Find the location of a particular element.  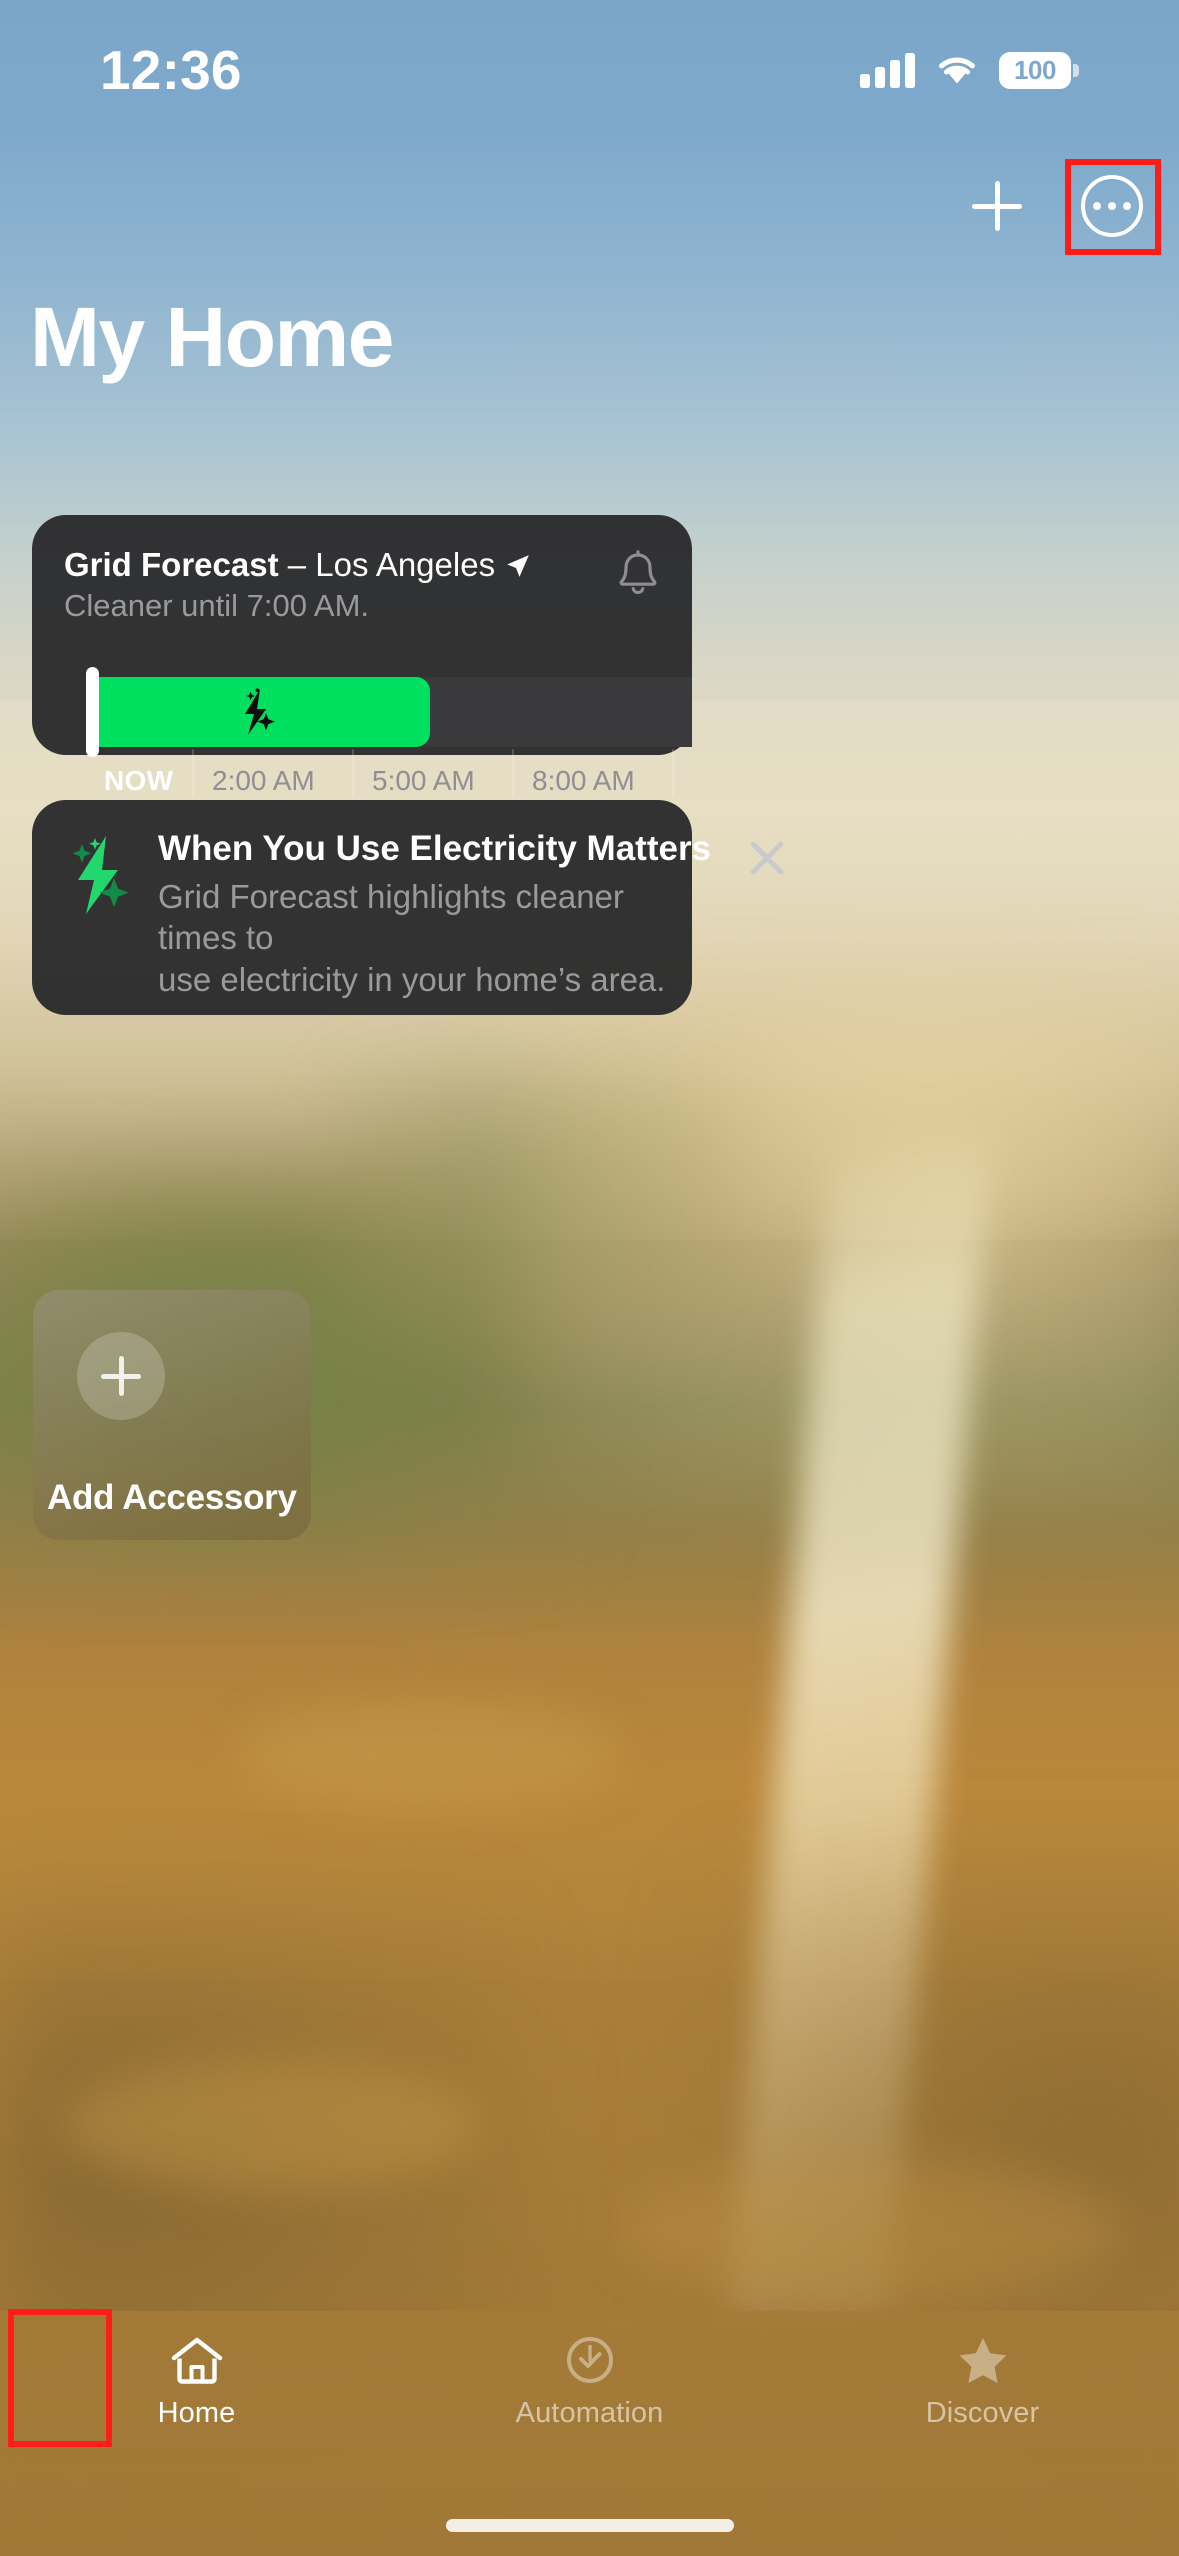

status-bar: 12:36 100 is located at coordinates (589, 60).